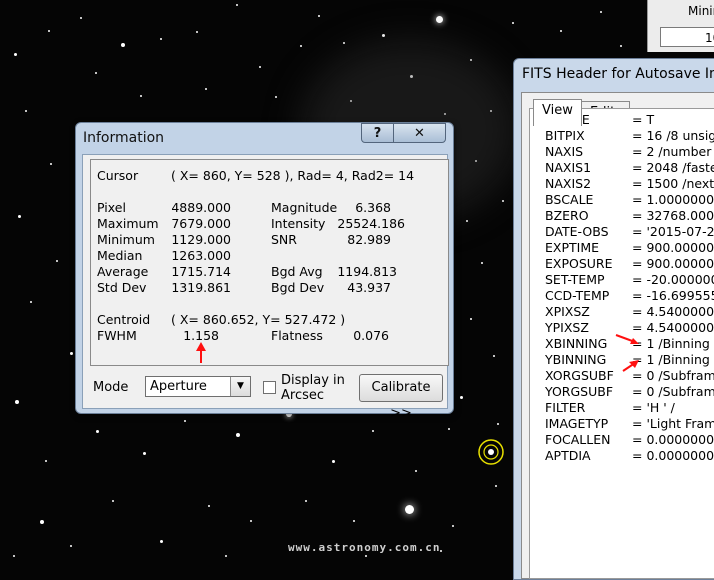 The height and width of the screenshot is (580, 714). What do you see at coordinates (313, 380) in the screenshot?
I see `arcsec-label-line1: Display in` at bounding box center [313, 380].